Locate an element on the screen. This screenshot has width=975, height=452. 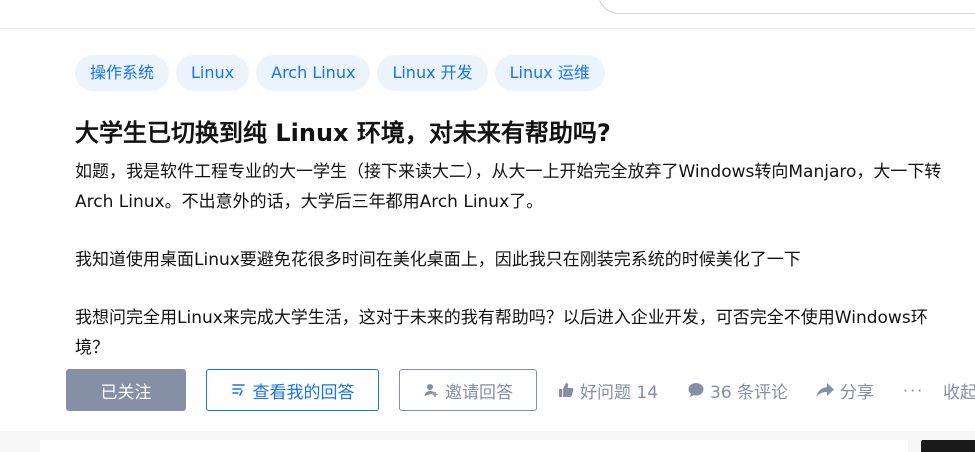
question-title: 大学生已切换到纯 Linux 环境，对未来有帮助吗? is located at coordinates (343, 133).